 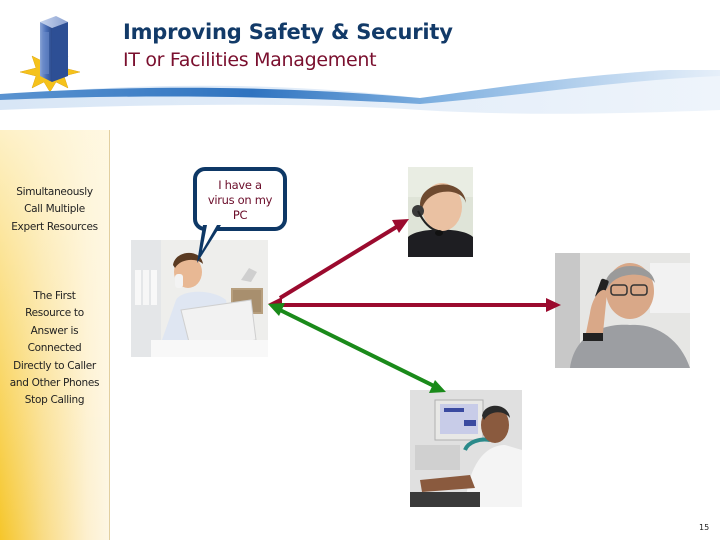 What do you see at coordinates (54, 400) in the screenshot?
I see `sidebar-line: Stop Calling` at bounding box center [54, 400].